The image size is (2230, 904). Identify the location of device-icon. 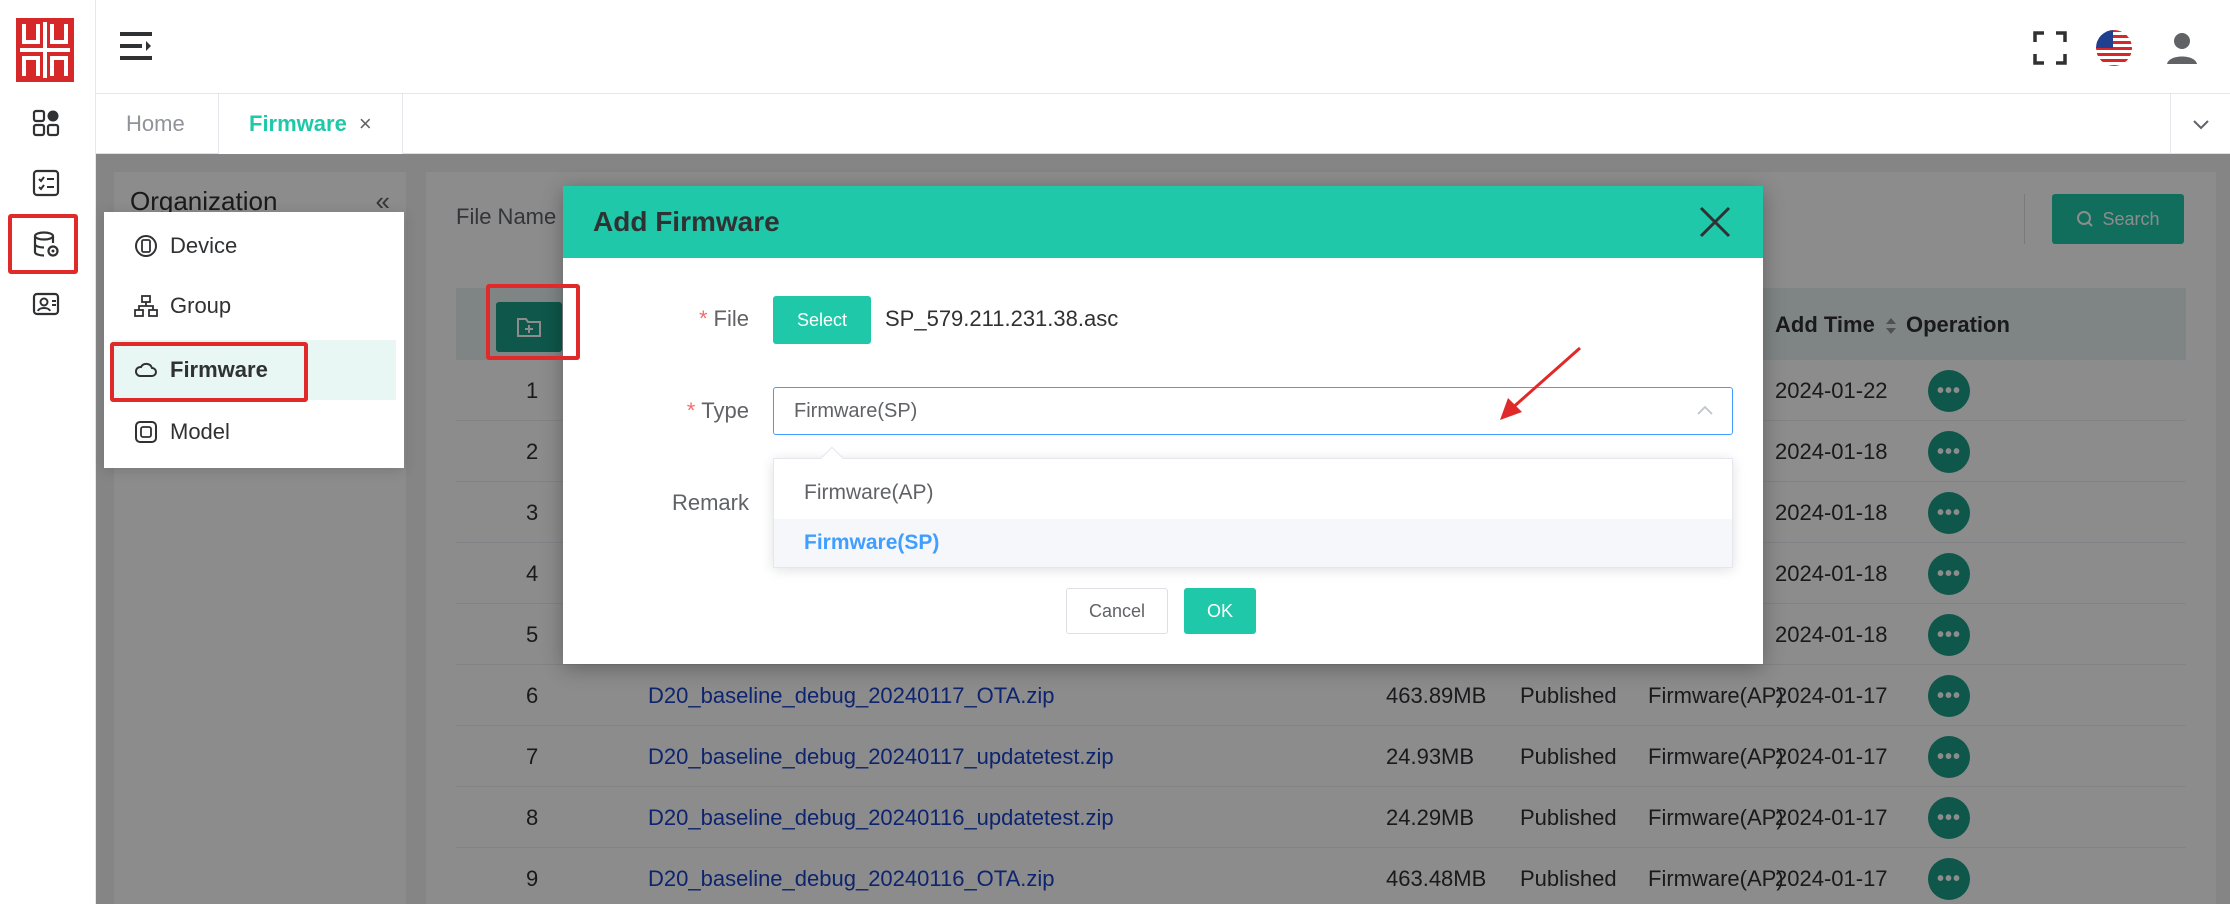
(146, 246).